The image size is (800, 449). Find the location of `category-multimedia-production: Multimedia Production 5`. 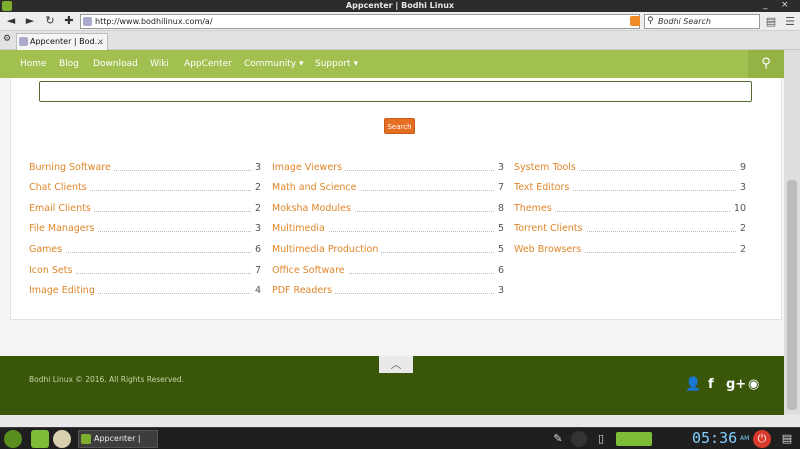

category-multimedia-production: Multimedia Production 5 is located at coordinates (388, 250).